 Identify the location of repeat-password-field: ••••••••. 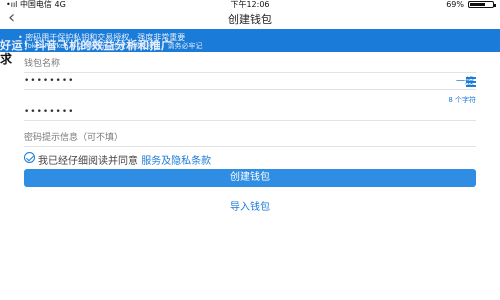
(250, 111).